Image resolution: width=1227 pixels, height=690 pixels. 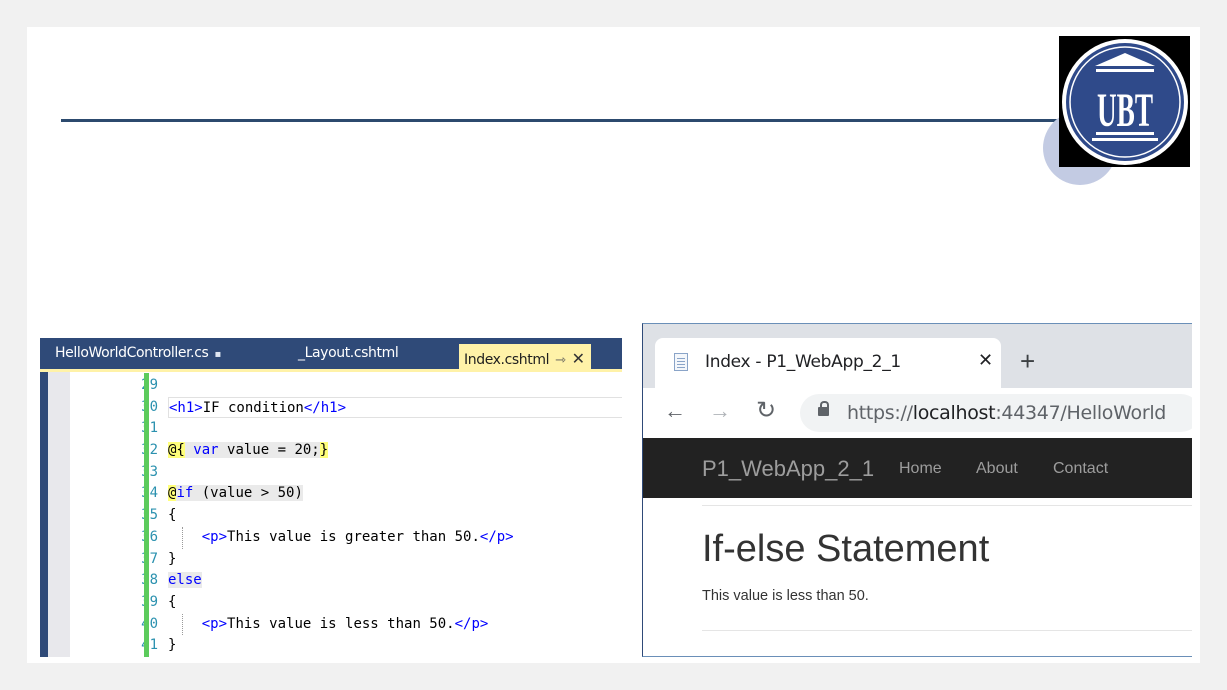 I want to click on code-text: value = 20;, so click(x=269, y=450).